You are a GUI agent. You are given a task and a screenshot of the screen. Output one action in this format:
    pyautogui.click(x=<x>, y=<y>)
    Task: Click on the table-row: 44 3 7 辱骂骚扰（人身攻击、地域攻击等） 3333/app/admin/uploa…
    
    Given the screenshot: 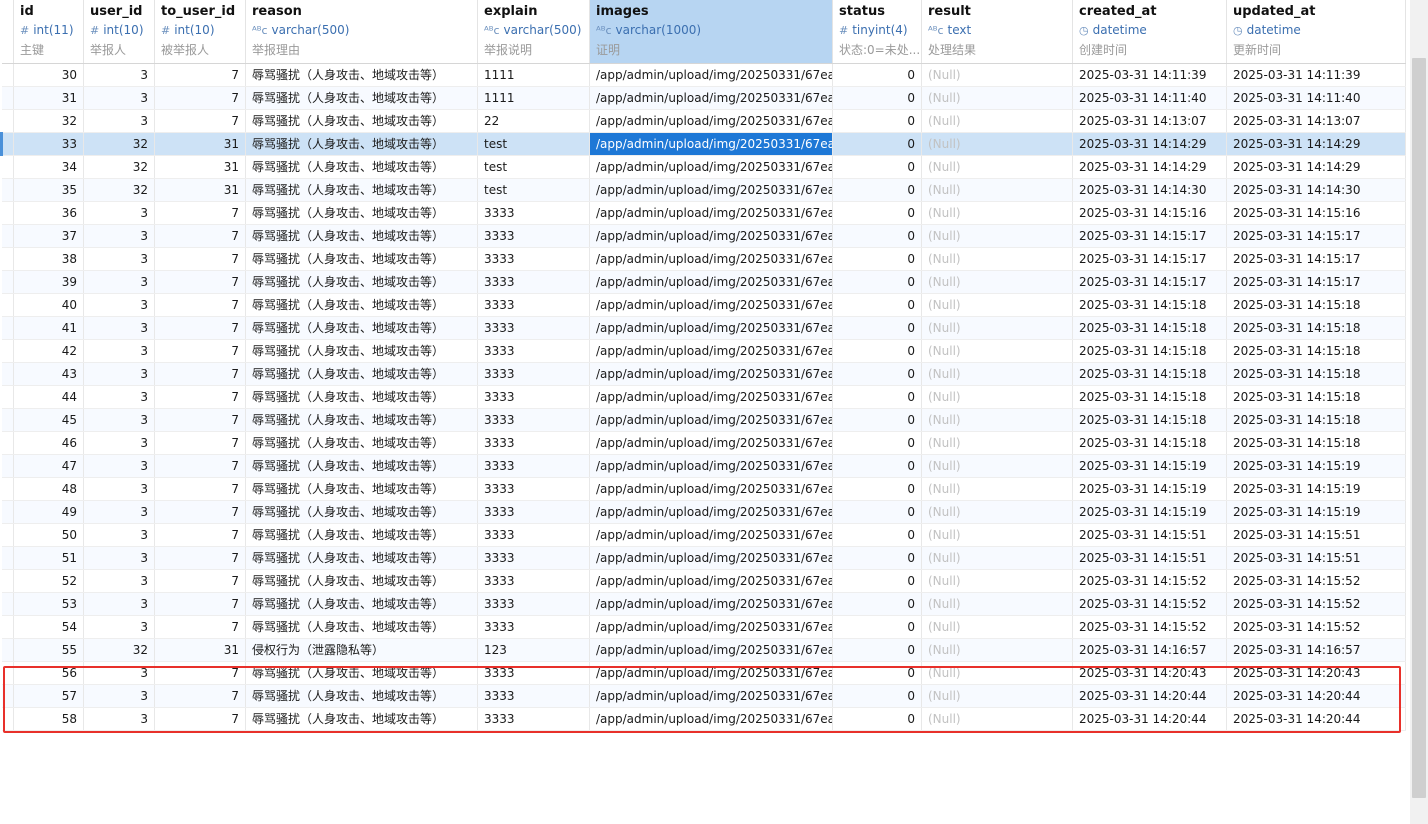 What is the action you would take?
    pyautogui.click(x=703, y=397)
    